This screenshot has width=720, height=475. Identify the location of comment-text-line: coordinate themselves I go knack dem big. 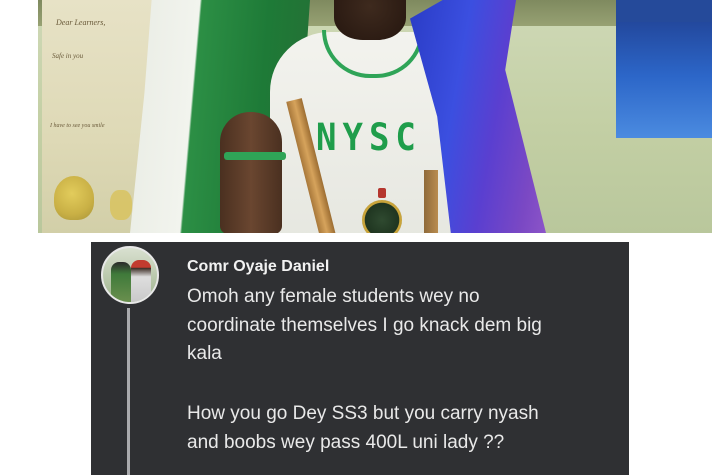
(364, 325).